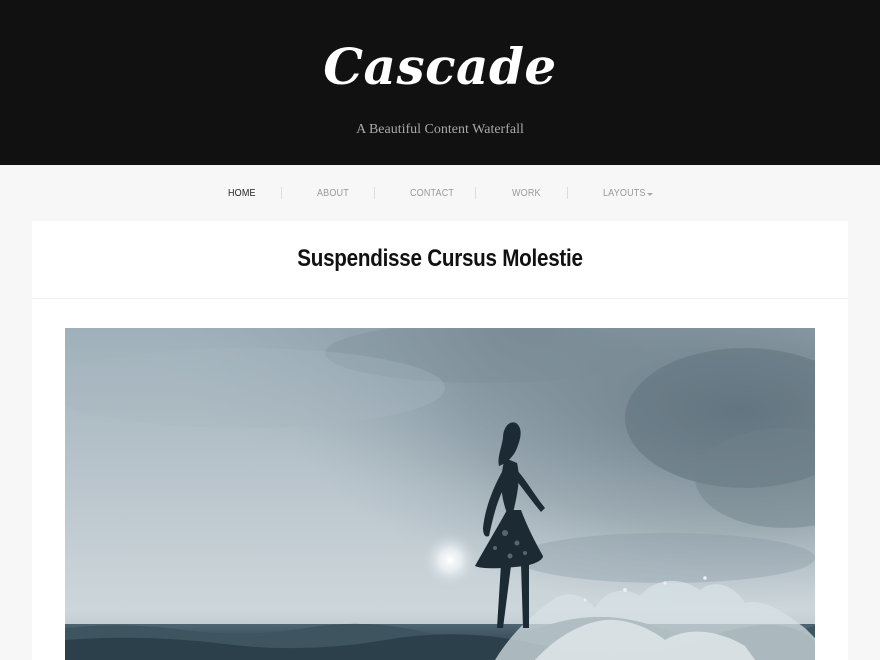 The width and height of the screenshot is (880, 660). I want to click on nav-item-work: WORK, so click(526, 194).